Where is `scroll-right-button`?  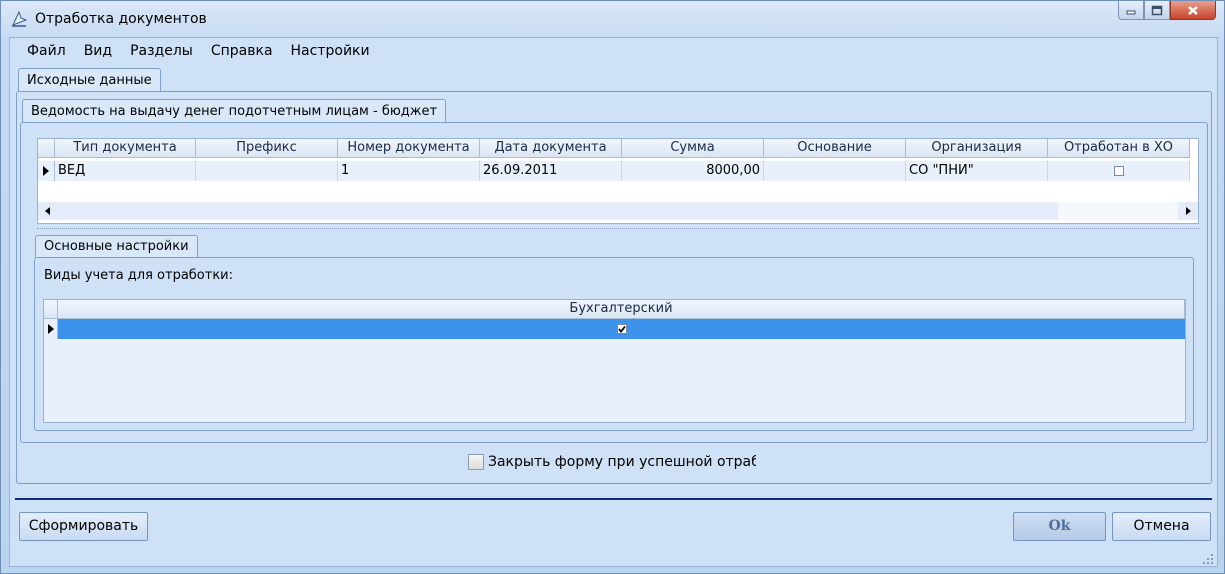 scroll-right-button is located at coordinates (1188, 211).